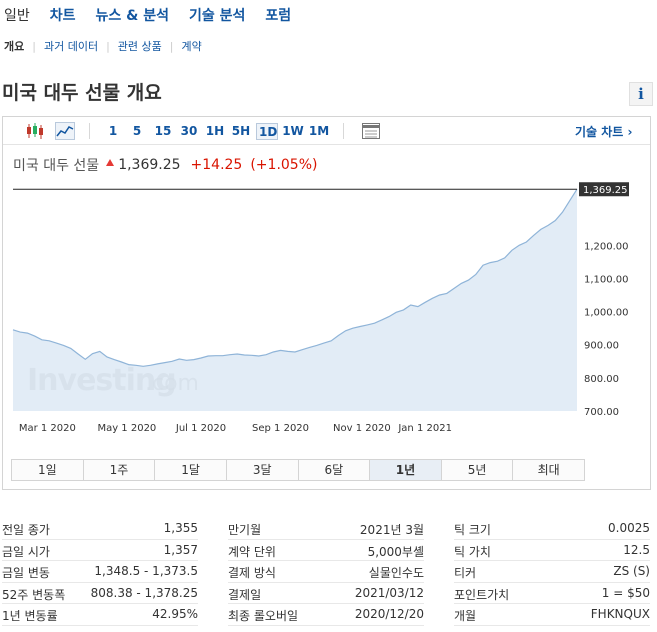 This screenshot has height=632, width=657. Describe the element at coordinates (267, 131) in the screenshot. I see `timeframe-1d: 1D` at that location.